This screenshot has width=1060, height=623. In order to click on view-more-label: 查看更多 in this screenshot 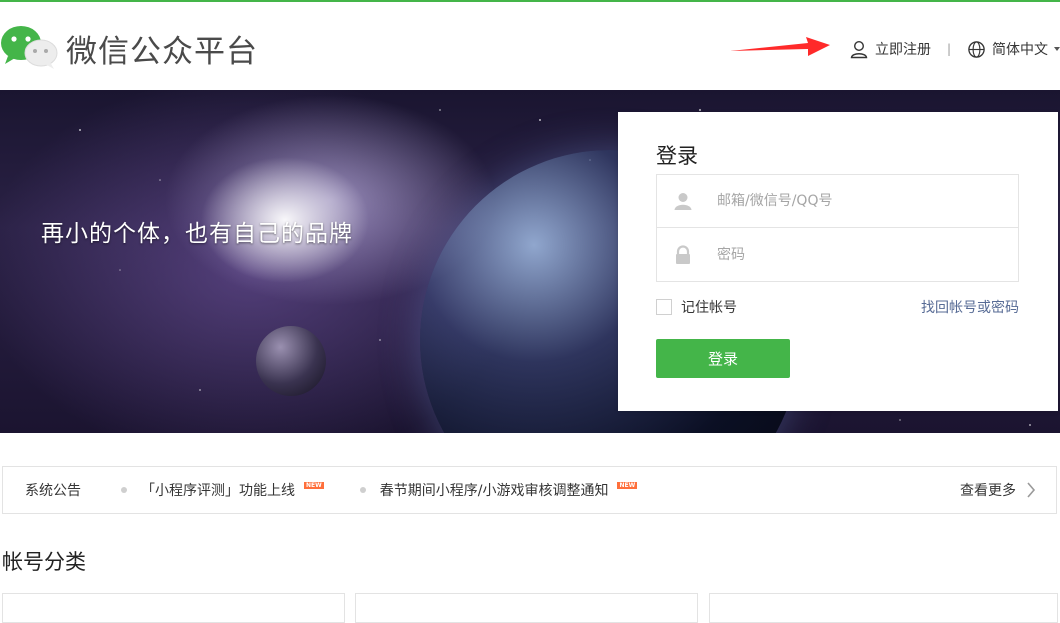, I will do `click(988, 491)`.